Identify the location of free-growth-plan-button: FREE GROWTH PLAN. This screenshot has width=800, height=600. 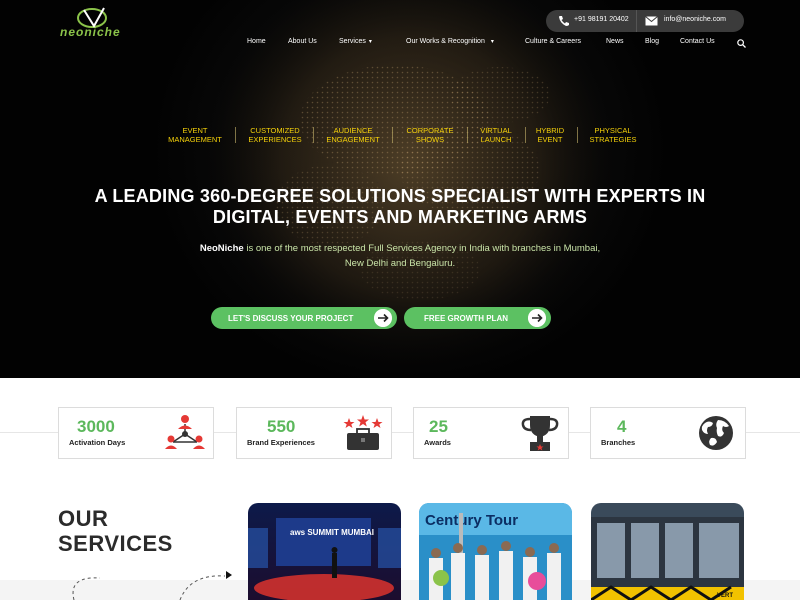
(477, 318).